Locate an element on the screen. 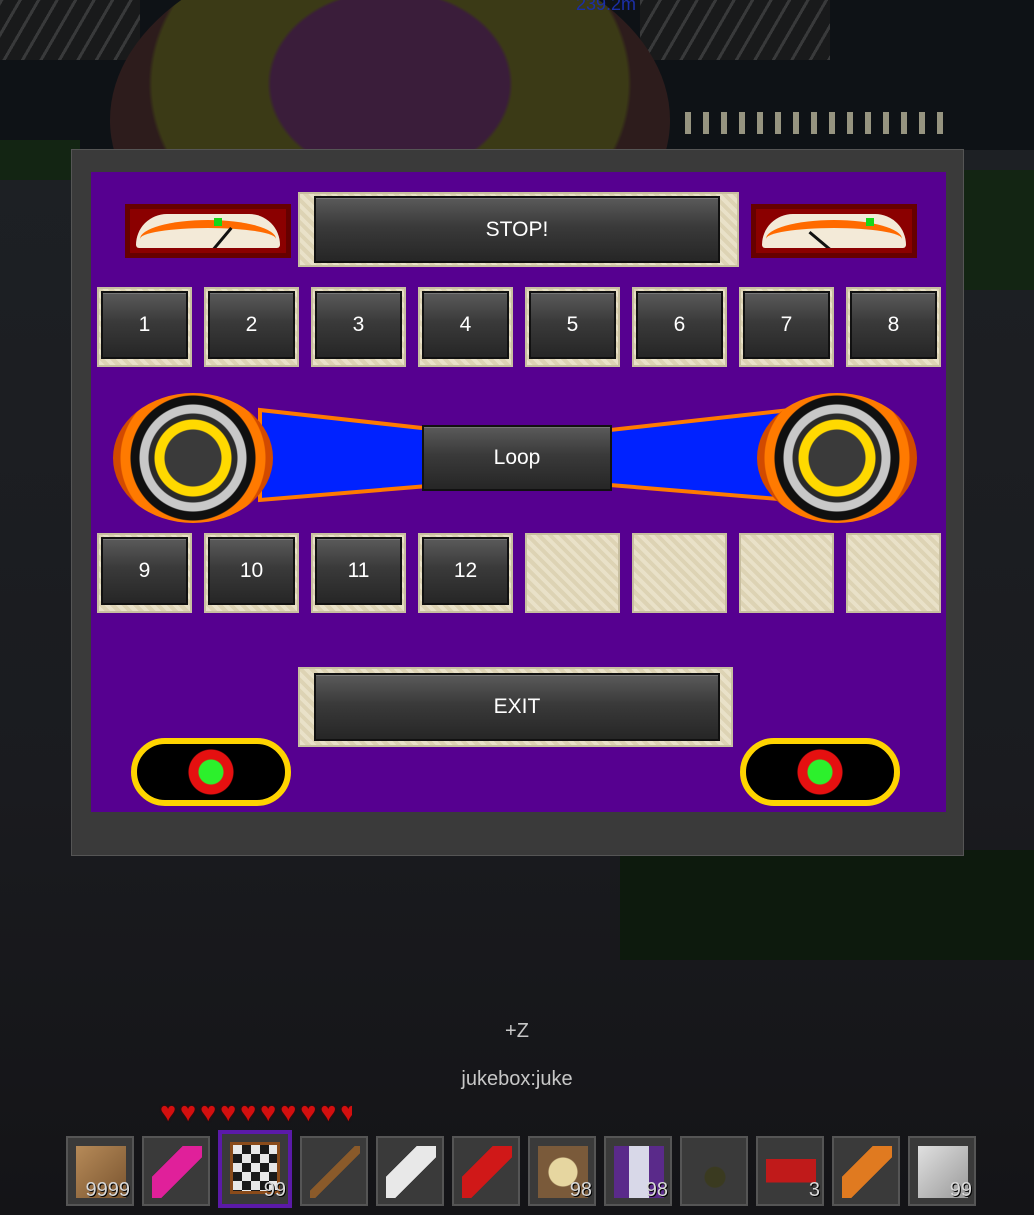 The height and width of the screenshot is (1215, 1034). hotbar-slot-10: 3 is located at coordinates (790, 1171).